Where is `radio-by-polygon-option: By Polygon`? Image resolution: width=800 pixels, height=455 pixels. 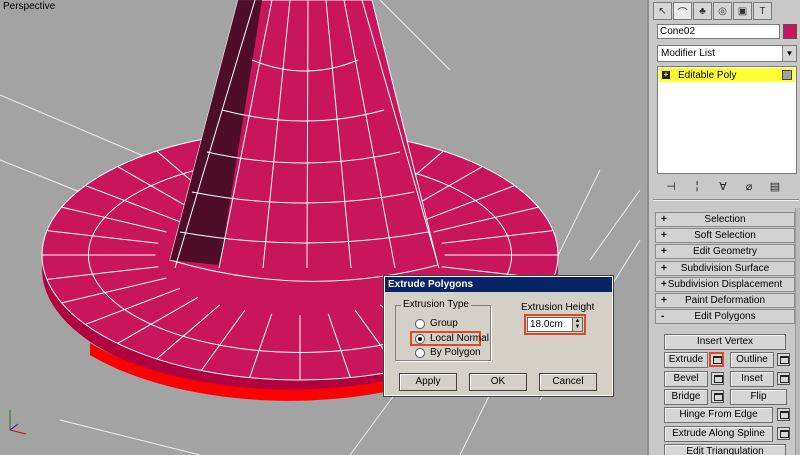 radio-by-polygon-option: By Polygon is located at coordinates (448, 352).